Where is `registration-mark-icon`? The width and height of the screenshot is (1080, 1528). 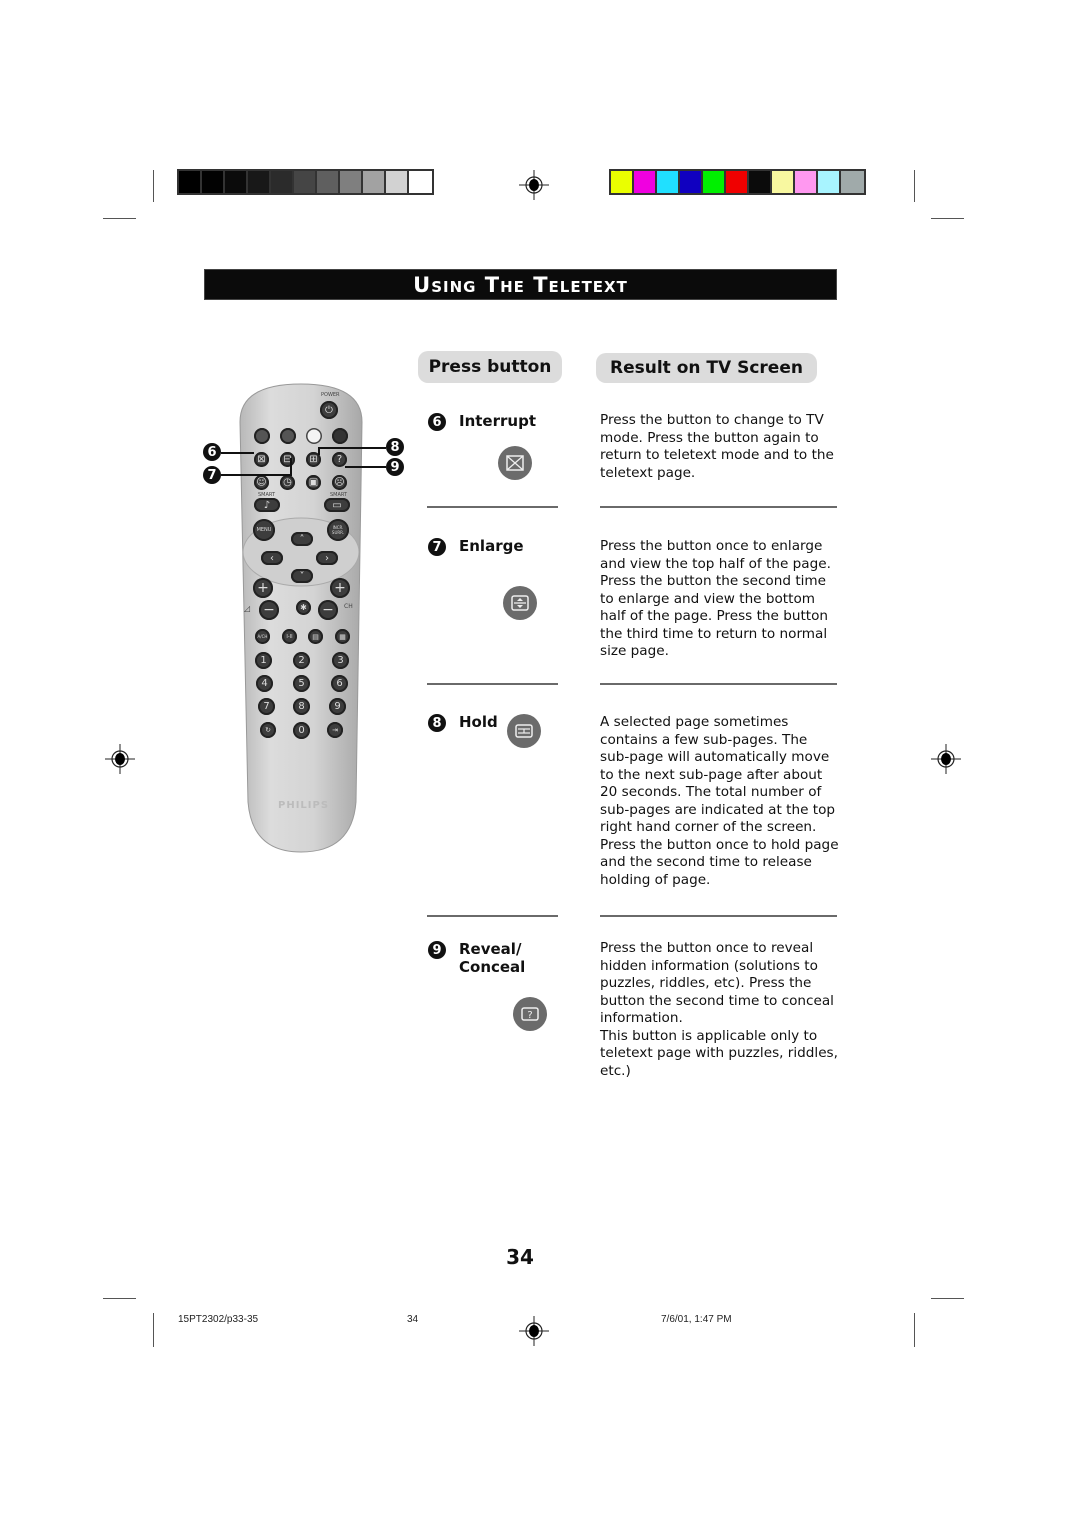 registration-mark-icon is located at coordinates (534, 185).